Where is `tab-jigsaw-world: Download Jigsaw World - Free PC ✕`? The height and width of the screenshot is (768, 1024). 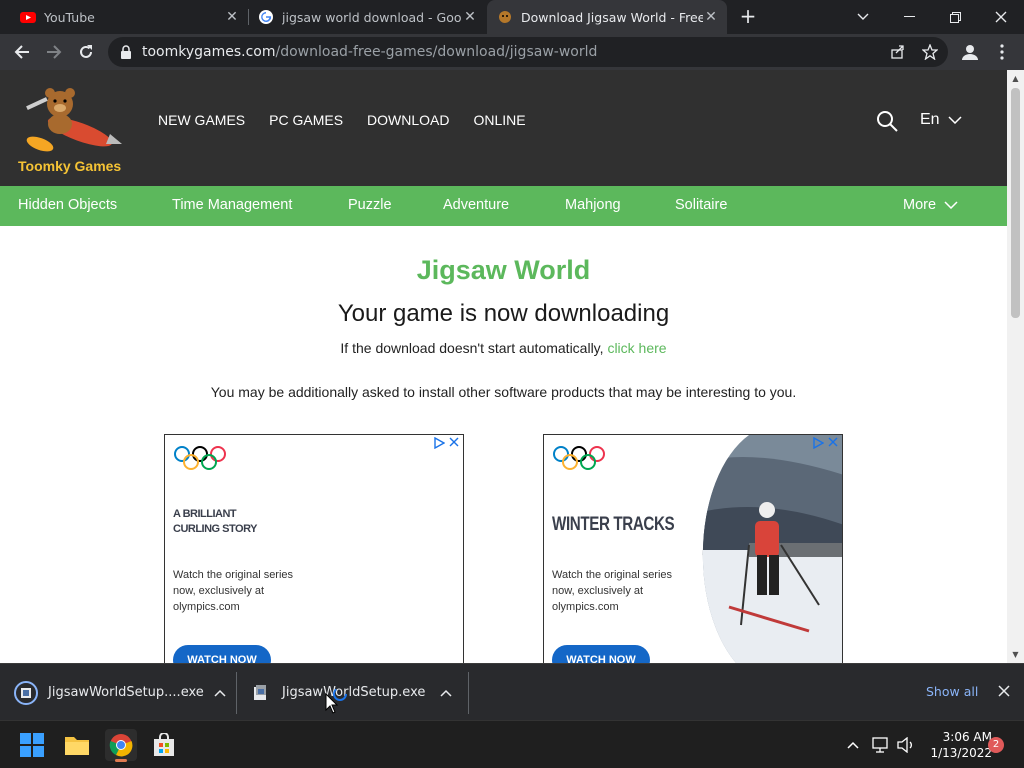
tab-jigsaw-world: Download Jigsaw World - Free PC ✕ is located at coordinates (607, 17).